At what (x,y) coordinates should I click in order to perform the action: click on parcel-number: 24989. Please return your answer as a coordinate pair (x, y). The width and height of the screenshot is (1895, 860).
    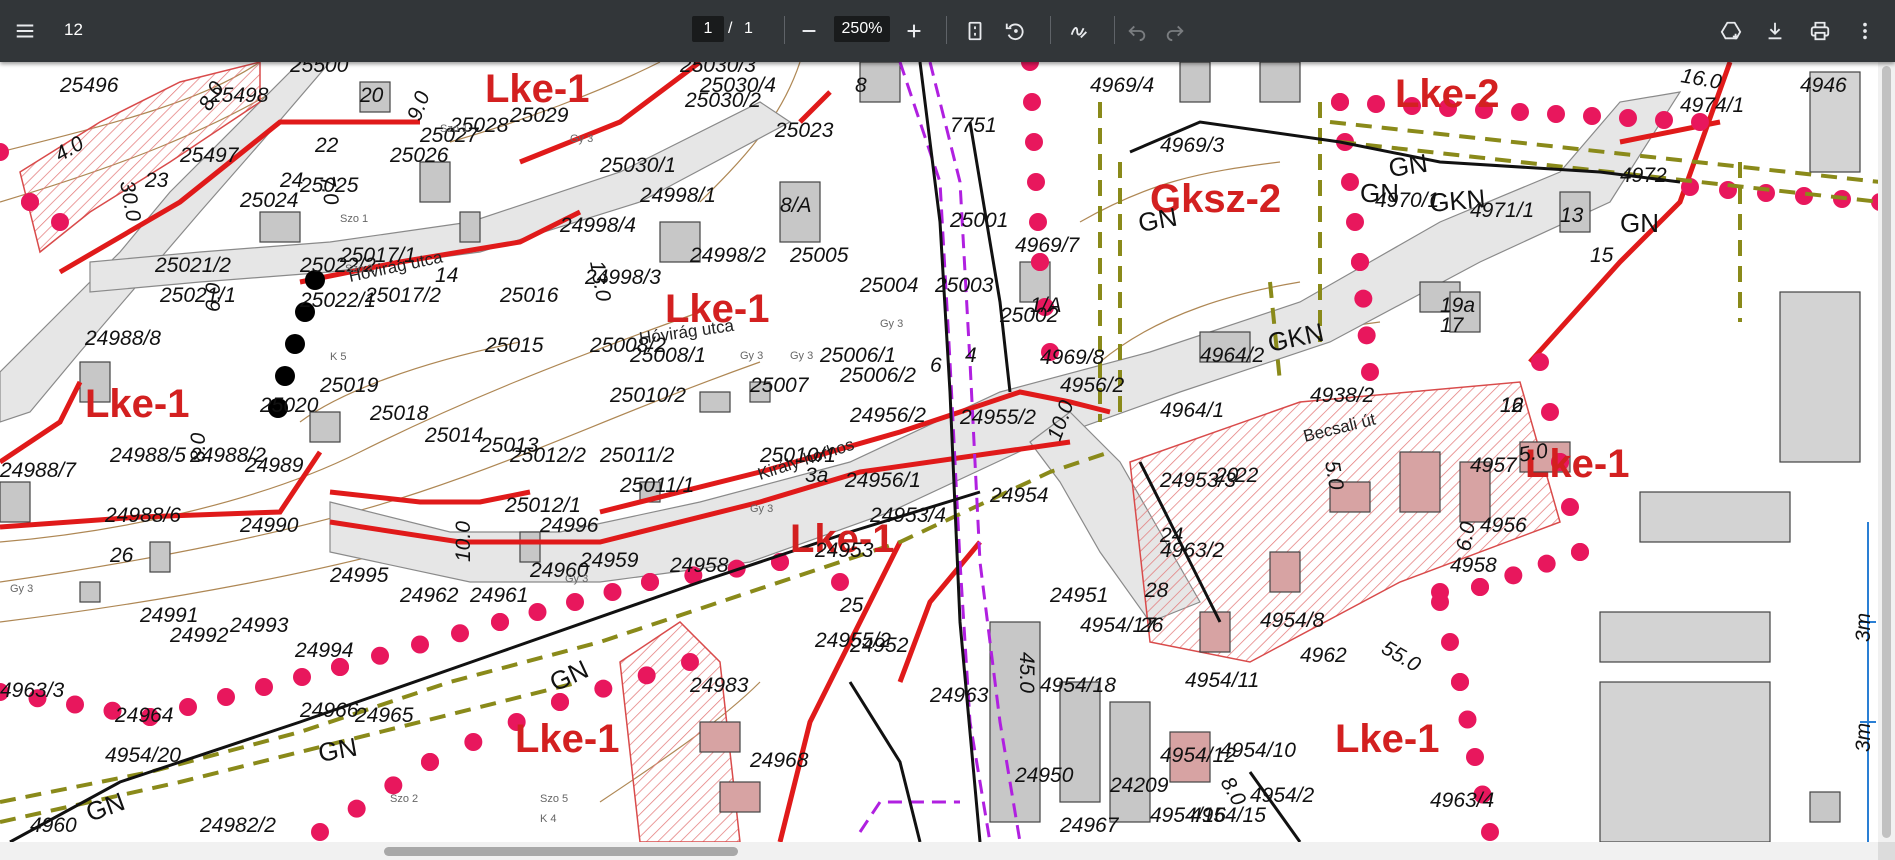
    Looking at the image, I should click on (274, 465).